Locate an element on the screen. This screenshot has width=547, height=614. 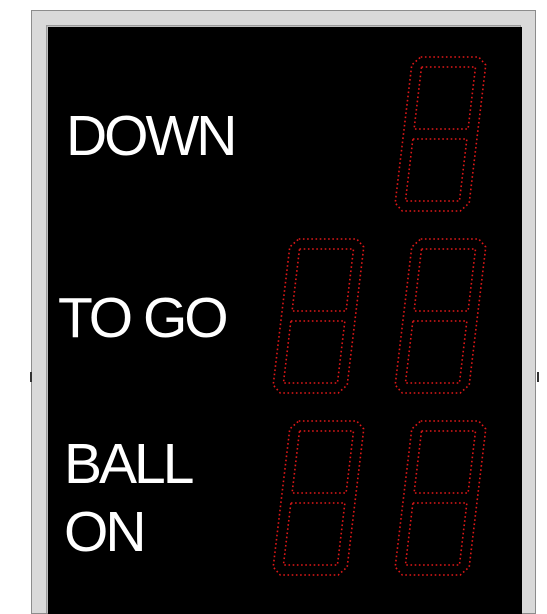
ball-on-tens-digit is located at coordinates (318, 498).